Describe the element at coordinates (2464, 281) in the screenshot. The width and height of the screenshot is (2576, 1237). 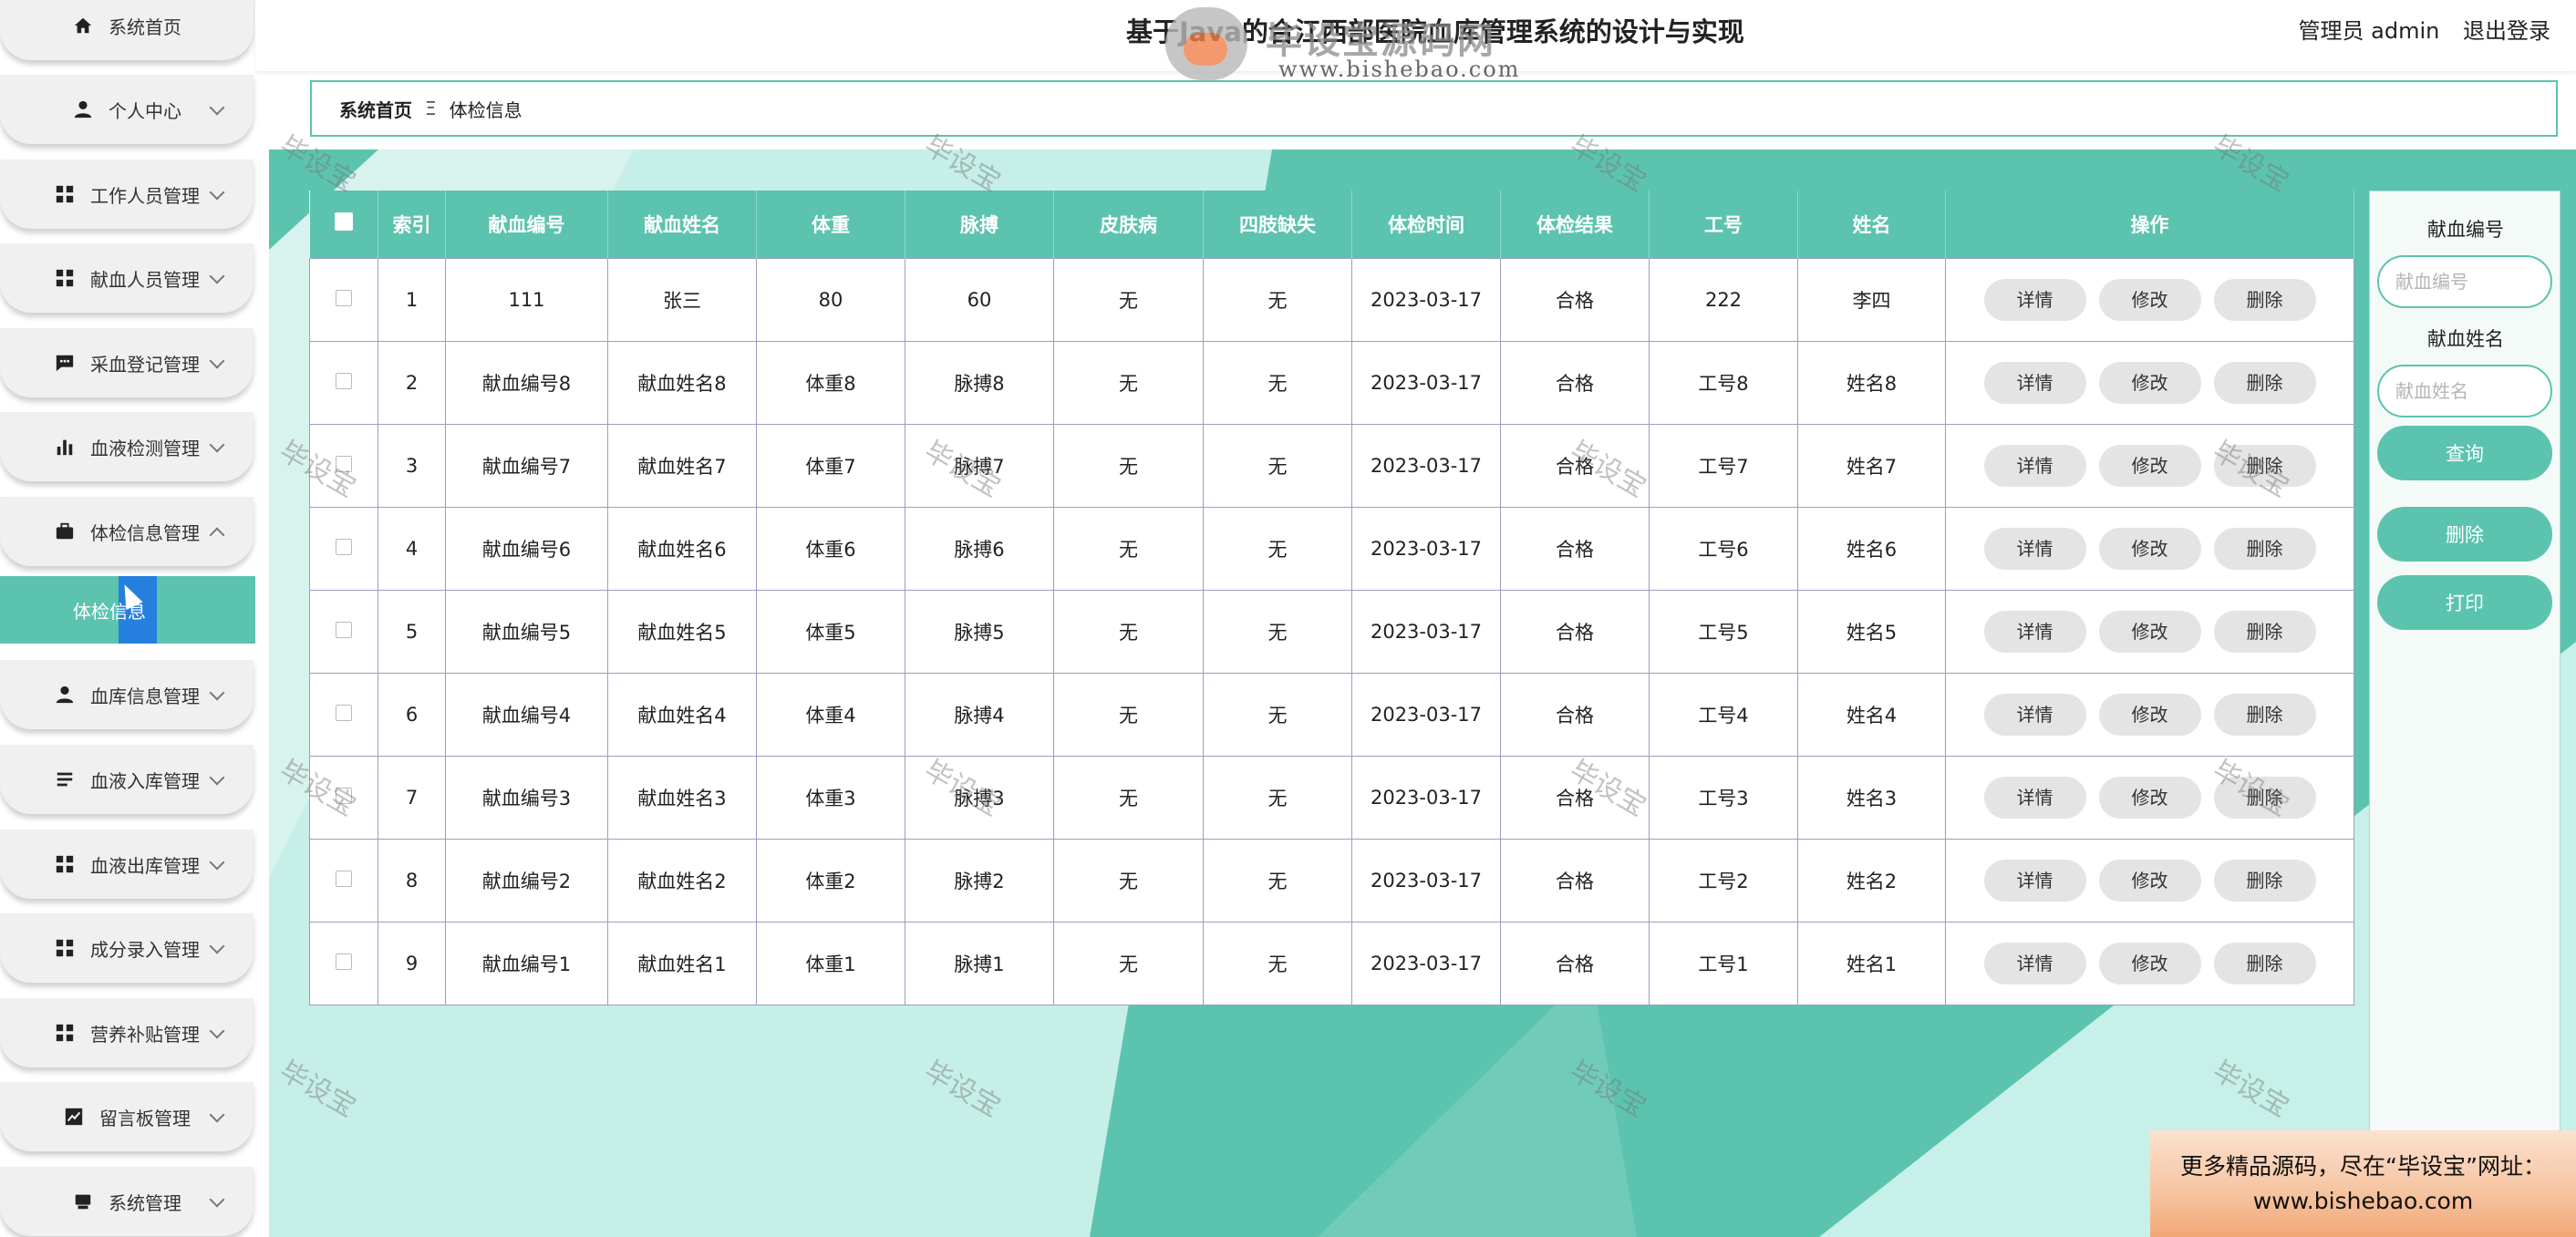
I see `donor-id-input` at that location.